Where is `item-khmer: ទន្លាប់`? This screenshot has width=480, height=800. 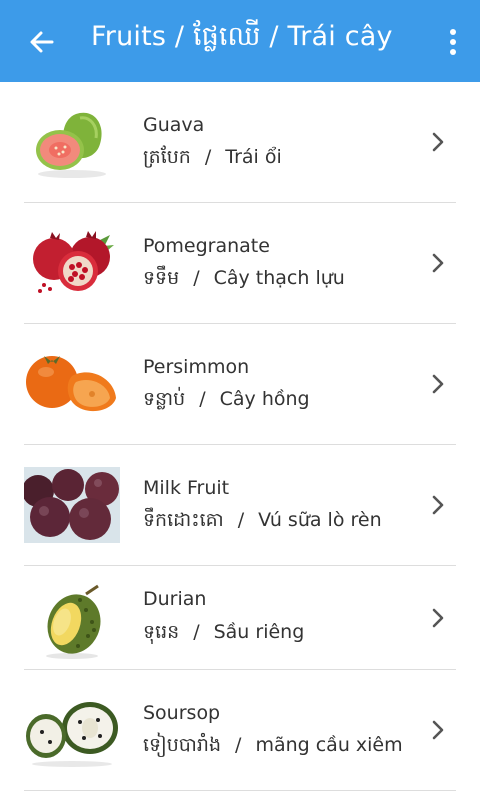 item-khmer: ទន្លាប់ is located at coordinates (164, 399).